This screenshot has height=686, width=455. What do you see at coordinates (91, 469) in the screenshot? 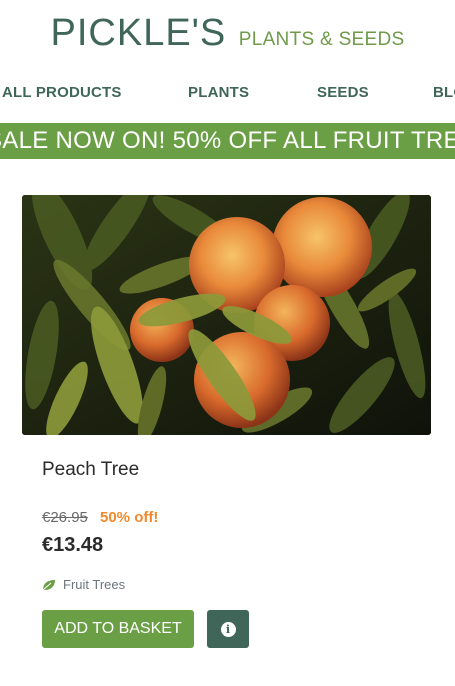
I see `product-name: Peach Tree` at bounding box center [91, 469].